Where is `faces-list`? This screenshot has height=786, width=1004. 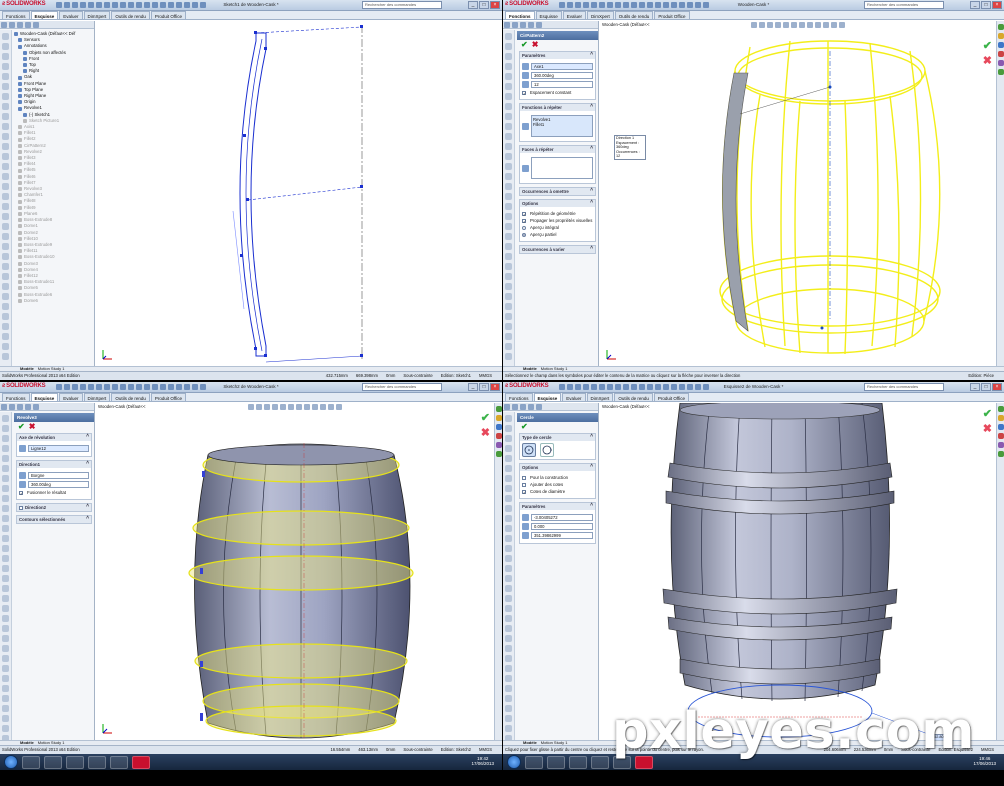
faces-list is located at coordinates (562, 168).